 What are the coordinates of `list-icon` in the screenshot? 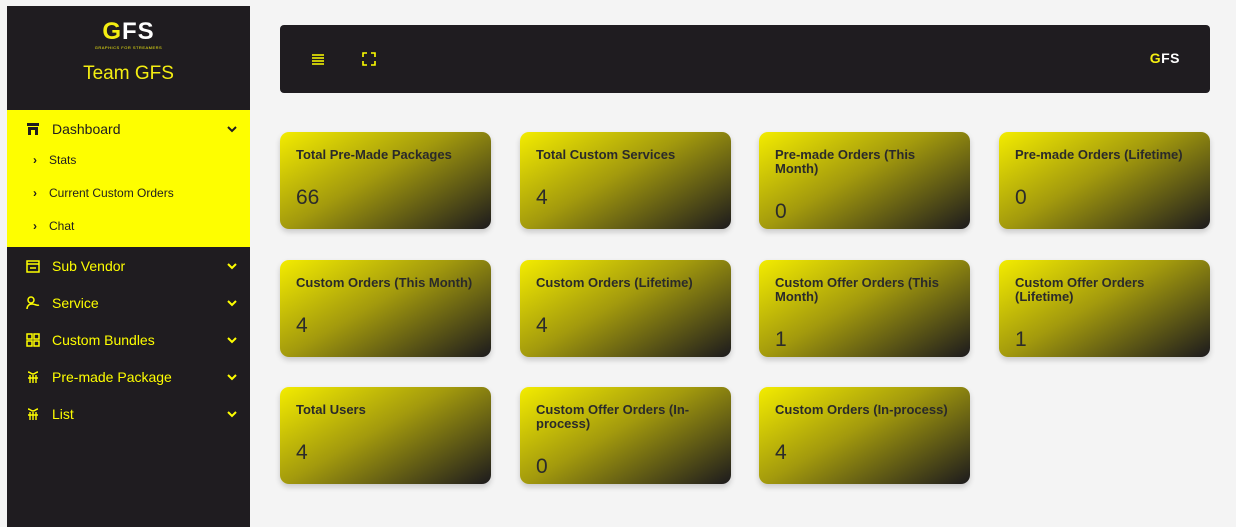 It's located at (33, 414).